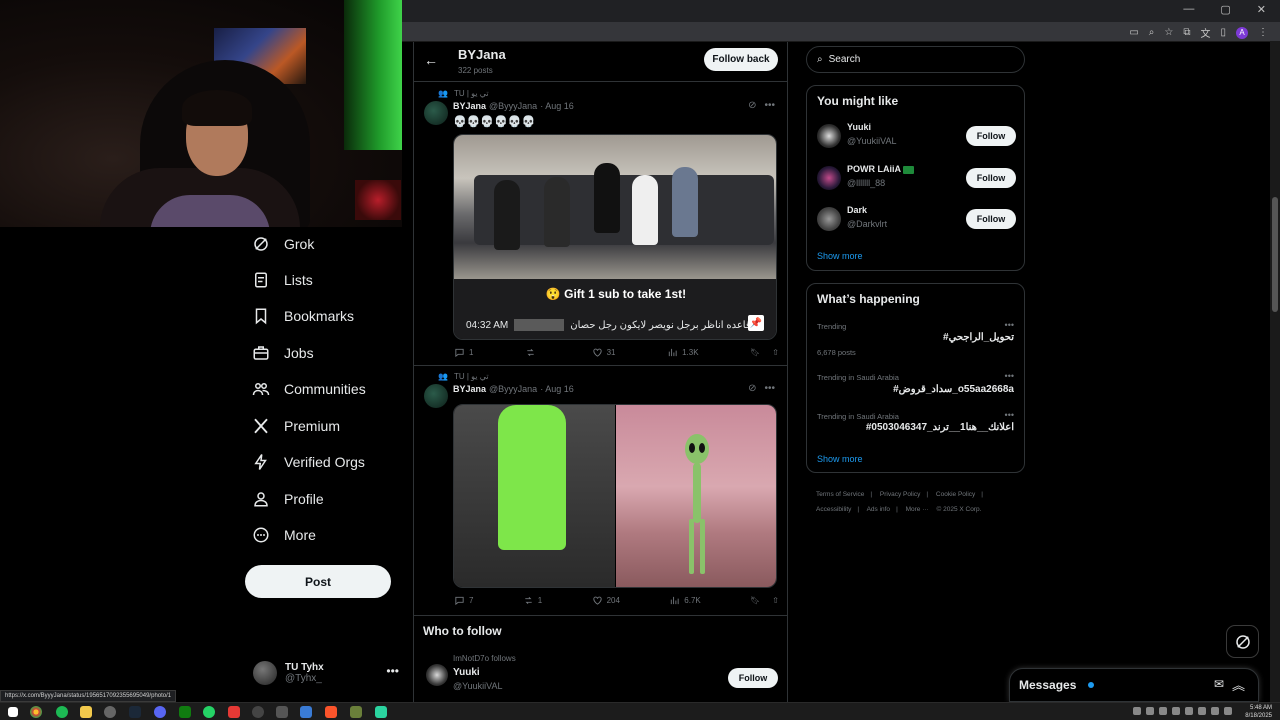 The width and height of the screenshot is (1280, 720). Describe the element at coordinates (463, 352) in the screenshot. I see `reply-button: 1` at that location.